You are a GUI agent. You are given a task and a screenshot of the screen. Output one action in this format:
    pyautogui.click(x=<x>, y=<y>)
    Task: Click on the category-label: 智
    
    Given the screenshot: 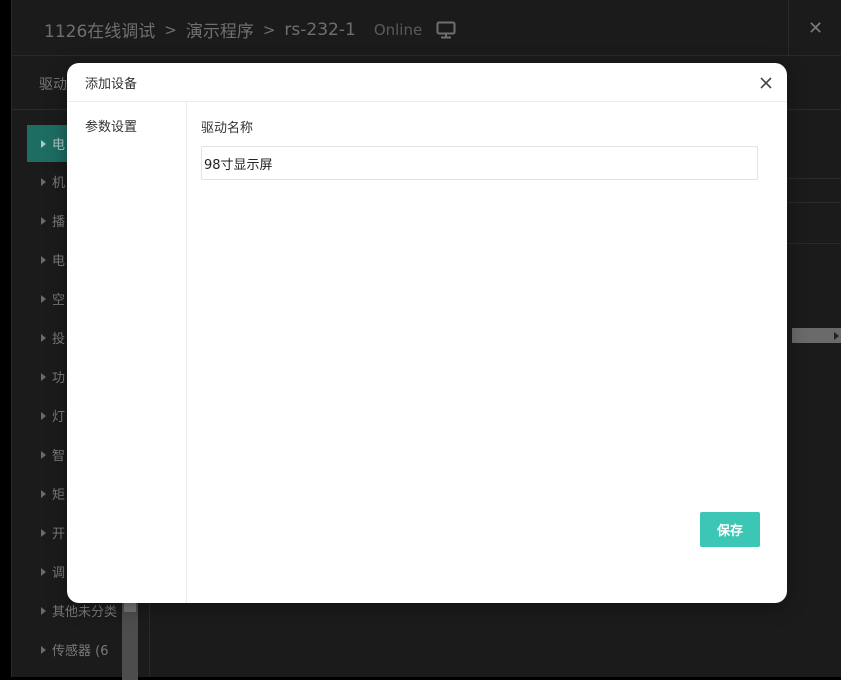 What is the action you would take?
    pyautogui.click(x=59, y=456)
    